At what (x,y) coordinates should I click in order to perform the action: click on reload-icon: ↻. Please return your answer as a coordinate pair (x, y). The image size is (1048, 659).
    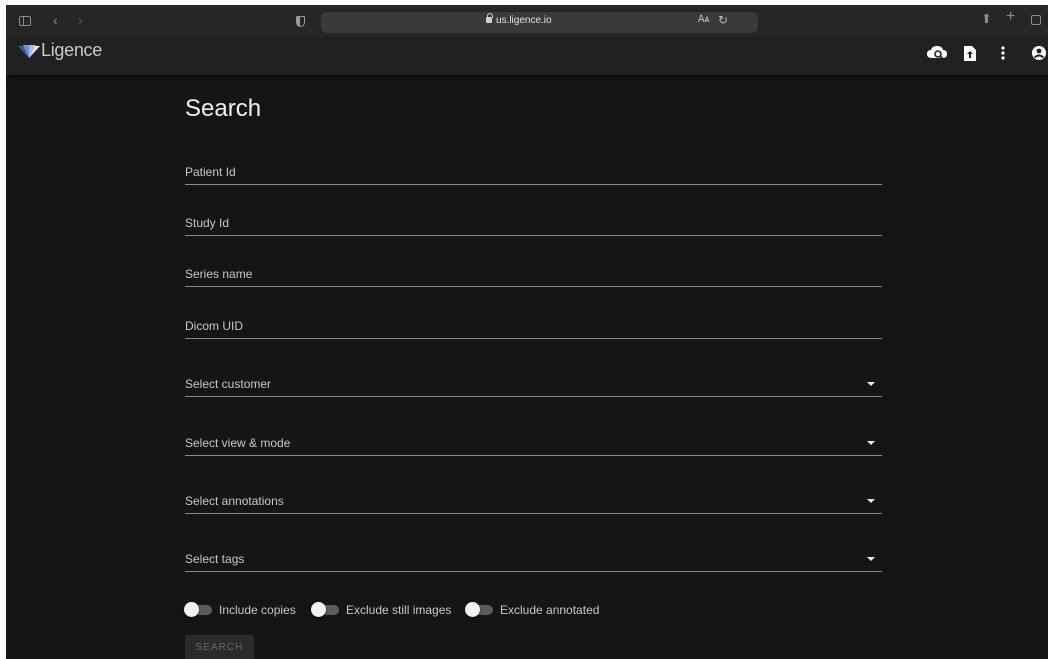
    Looking at the image, I should click on (723, 20).